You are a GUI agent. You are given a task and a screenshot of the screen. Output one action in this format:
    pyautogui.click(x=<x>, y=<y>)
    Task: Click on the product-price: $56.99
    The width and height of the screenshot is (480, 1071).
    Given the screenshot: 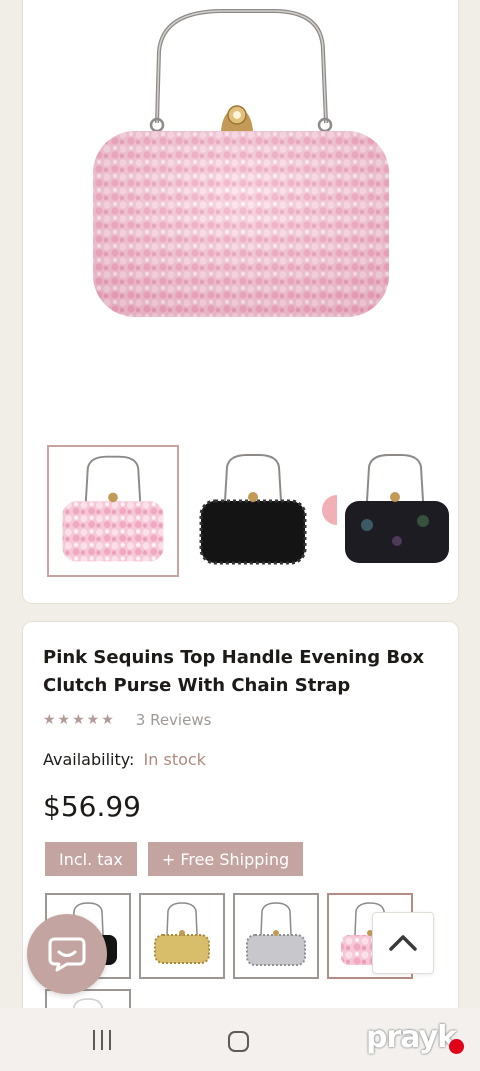 What is the action you would take?
    pyautogui.click(x=92, y=806)
    